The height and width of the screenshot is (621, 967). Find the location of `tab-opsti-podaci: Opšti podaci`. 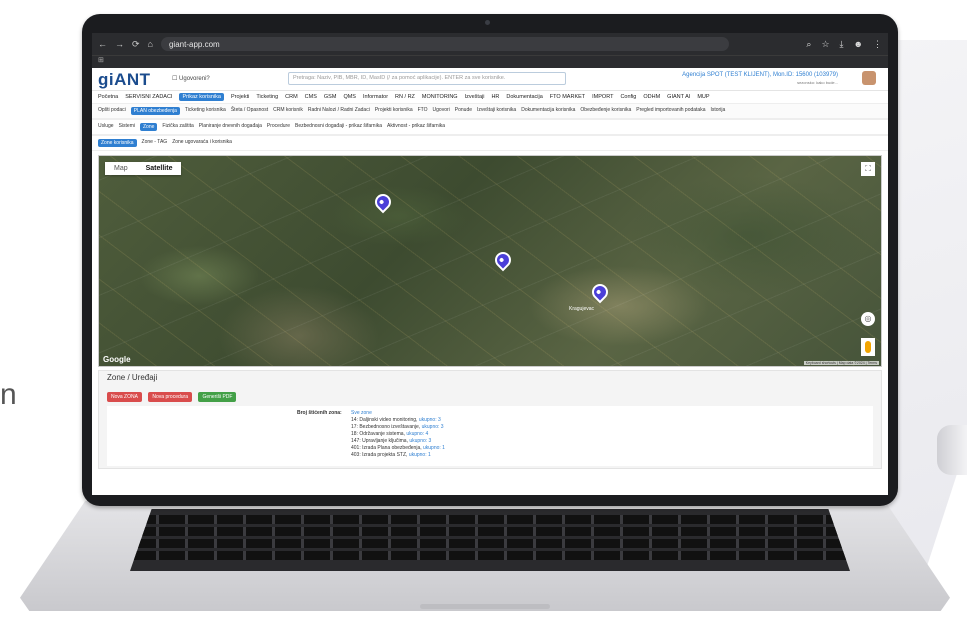

tab-opsti-podaci: Opšti podaci is located at coordinates (112, 111).